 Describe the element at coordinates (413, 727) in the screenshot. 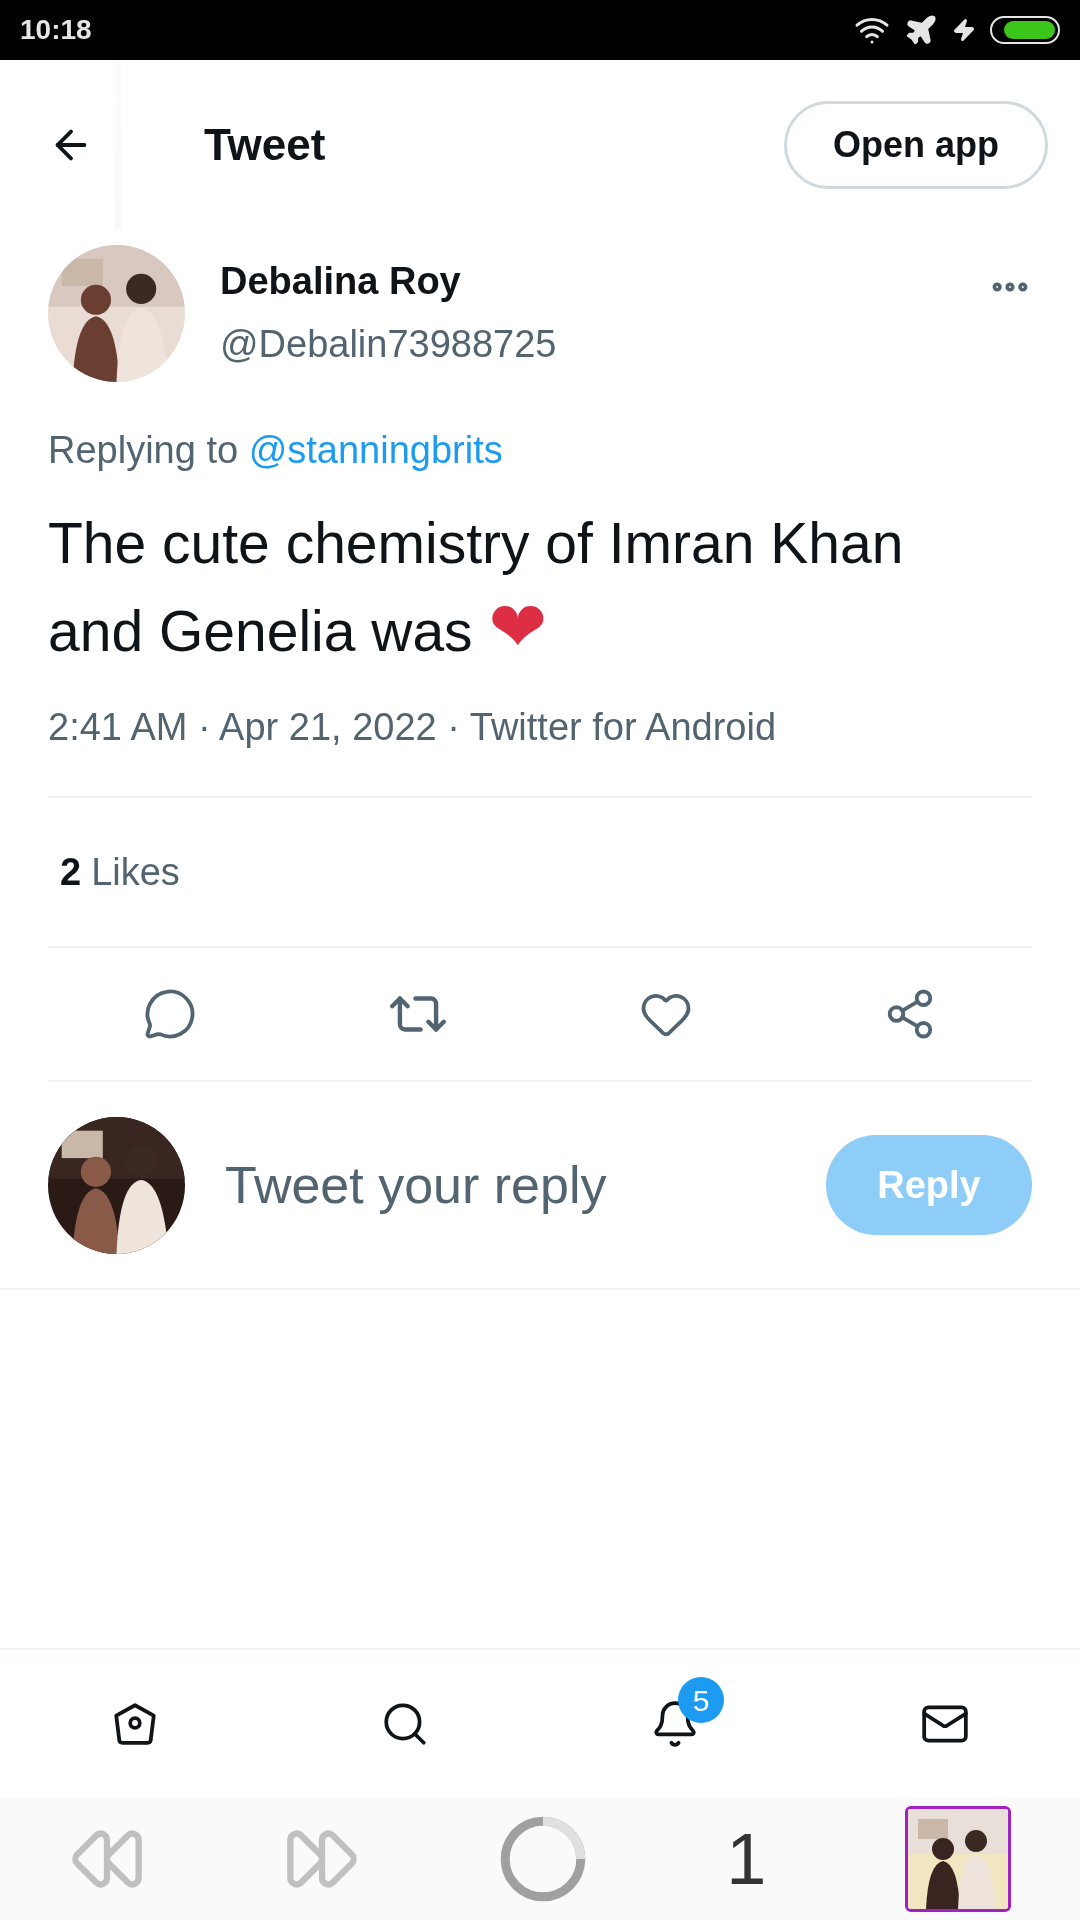

I see `tweet-timestamp: 2:41 AM · Apr 21, 2022 · Twitter for Android` at that location.